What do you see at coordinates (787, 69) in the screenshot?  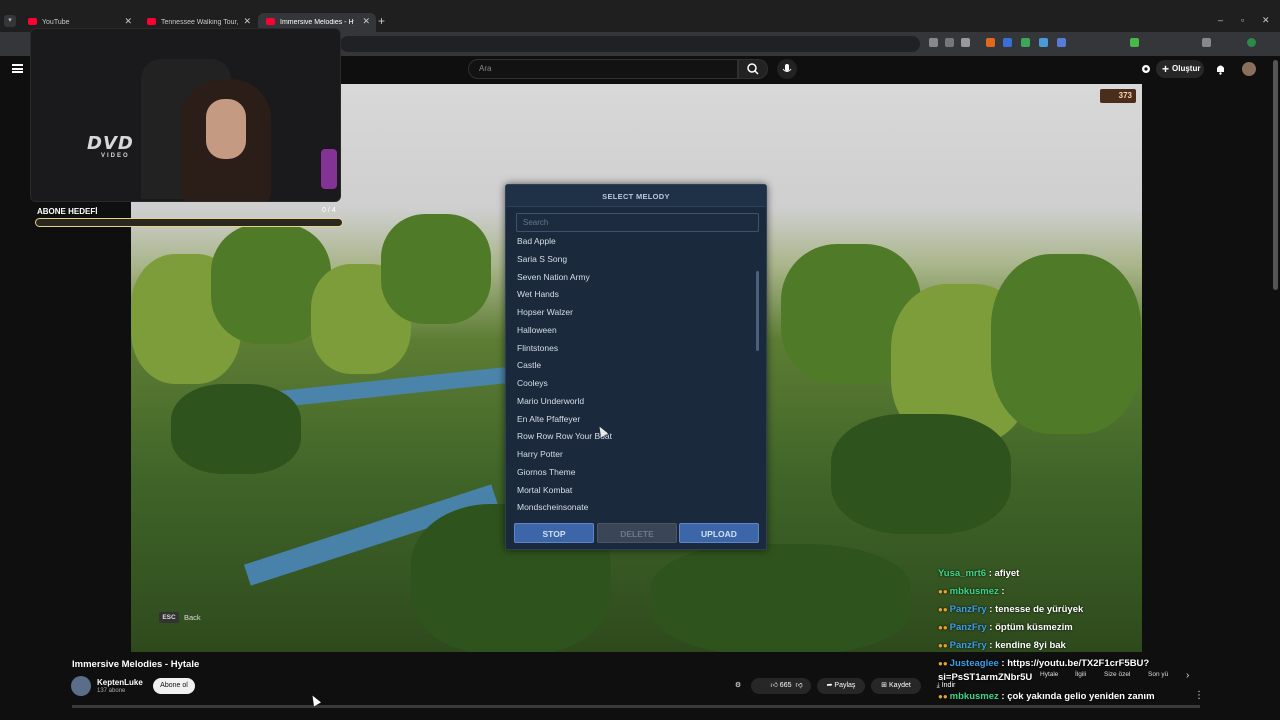 I see `voice-search-button` at bounding box center [787, 69].